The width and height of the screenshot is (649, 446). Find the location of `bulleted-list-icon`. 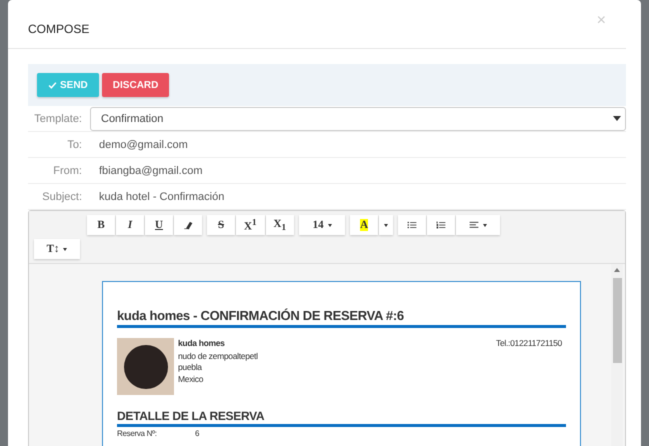

bulleted-list-icon is located at coordinates (412, 225).